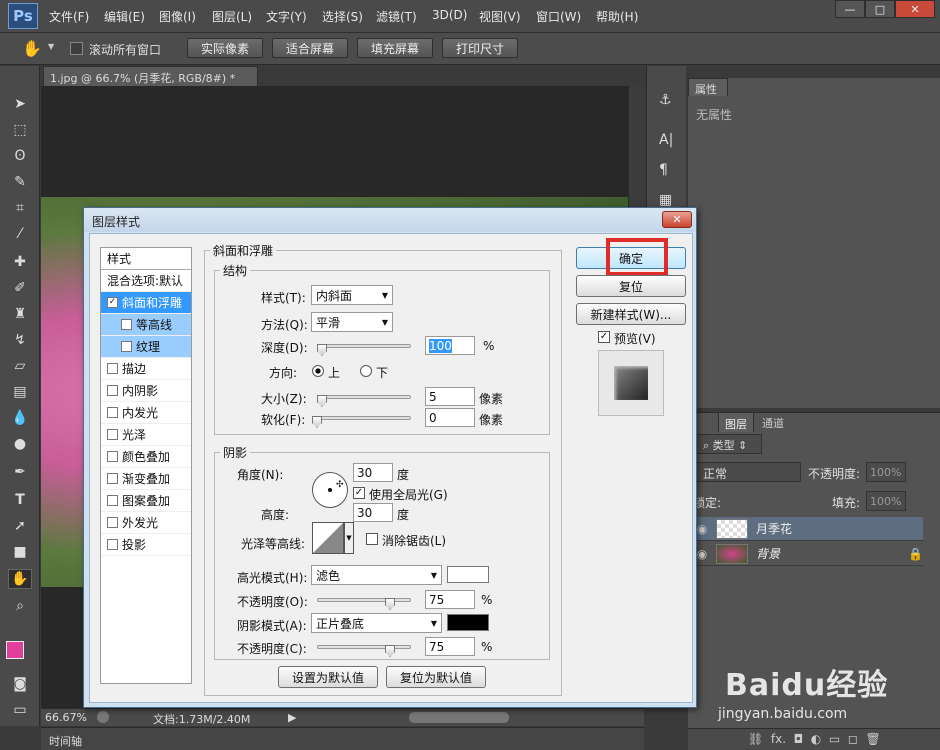  Describe the element at coordinates (20, 288) in the screenshot. I see `brush-tool-icon: ✐` at that location.